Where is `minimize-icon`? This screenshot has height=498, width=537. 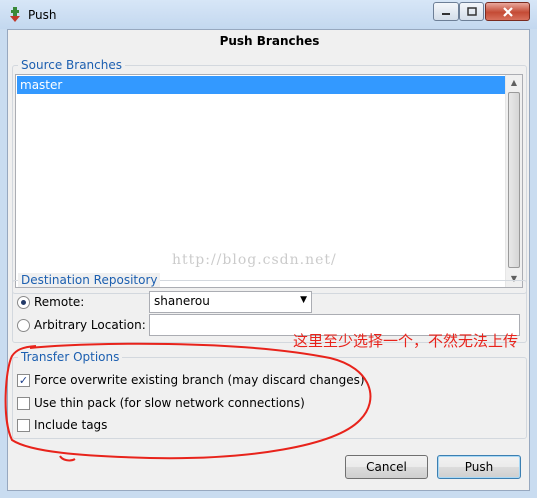 minimize-icon is located at coordinates (446, 13).